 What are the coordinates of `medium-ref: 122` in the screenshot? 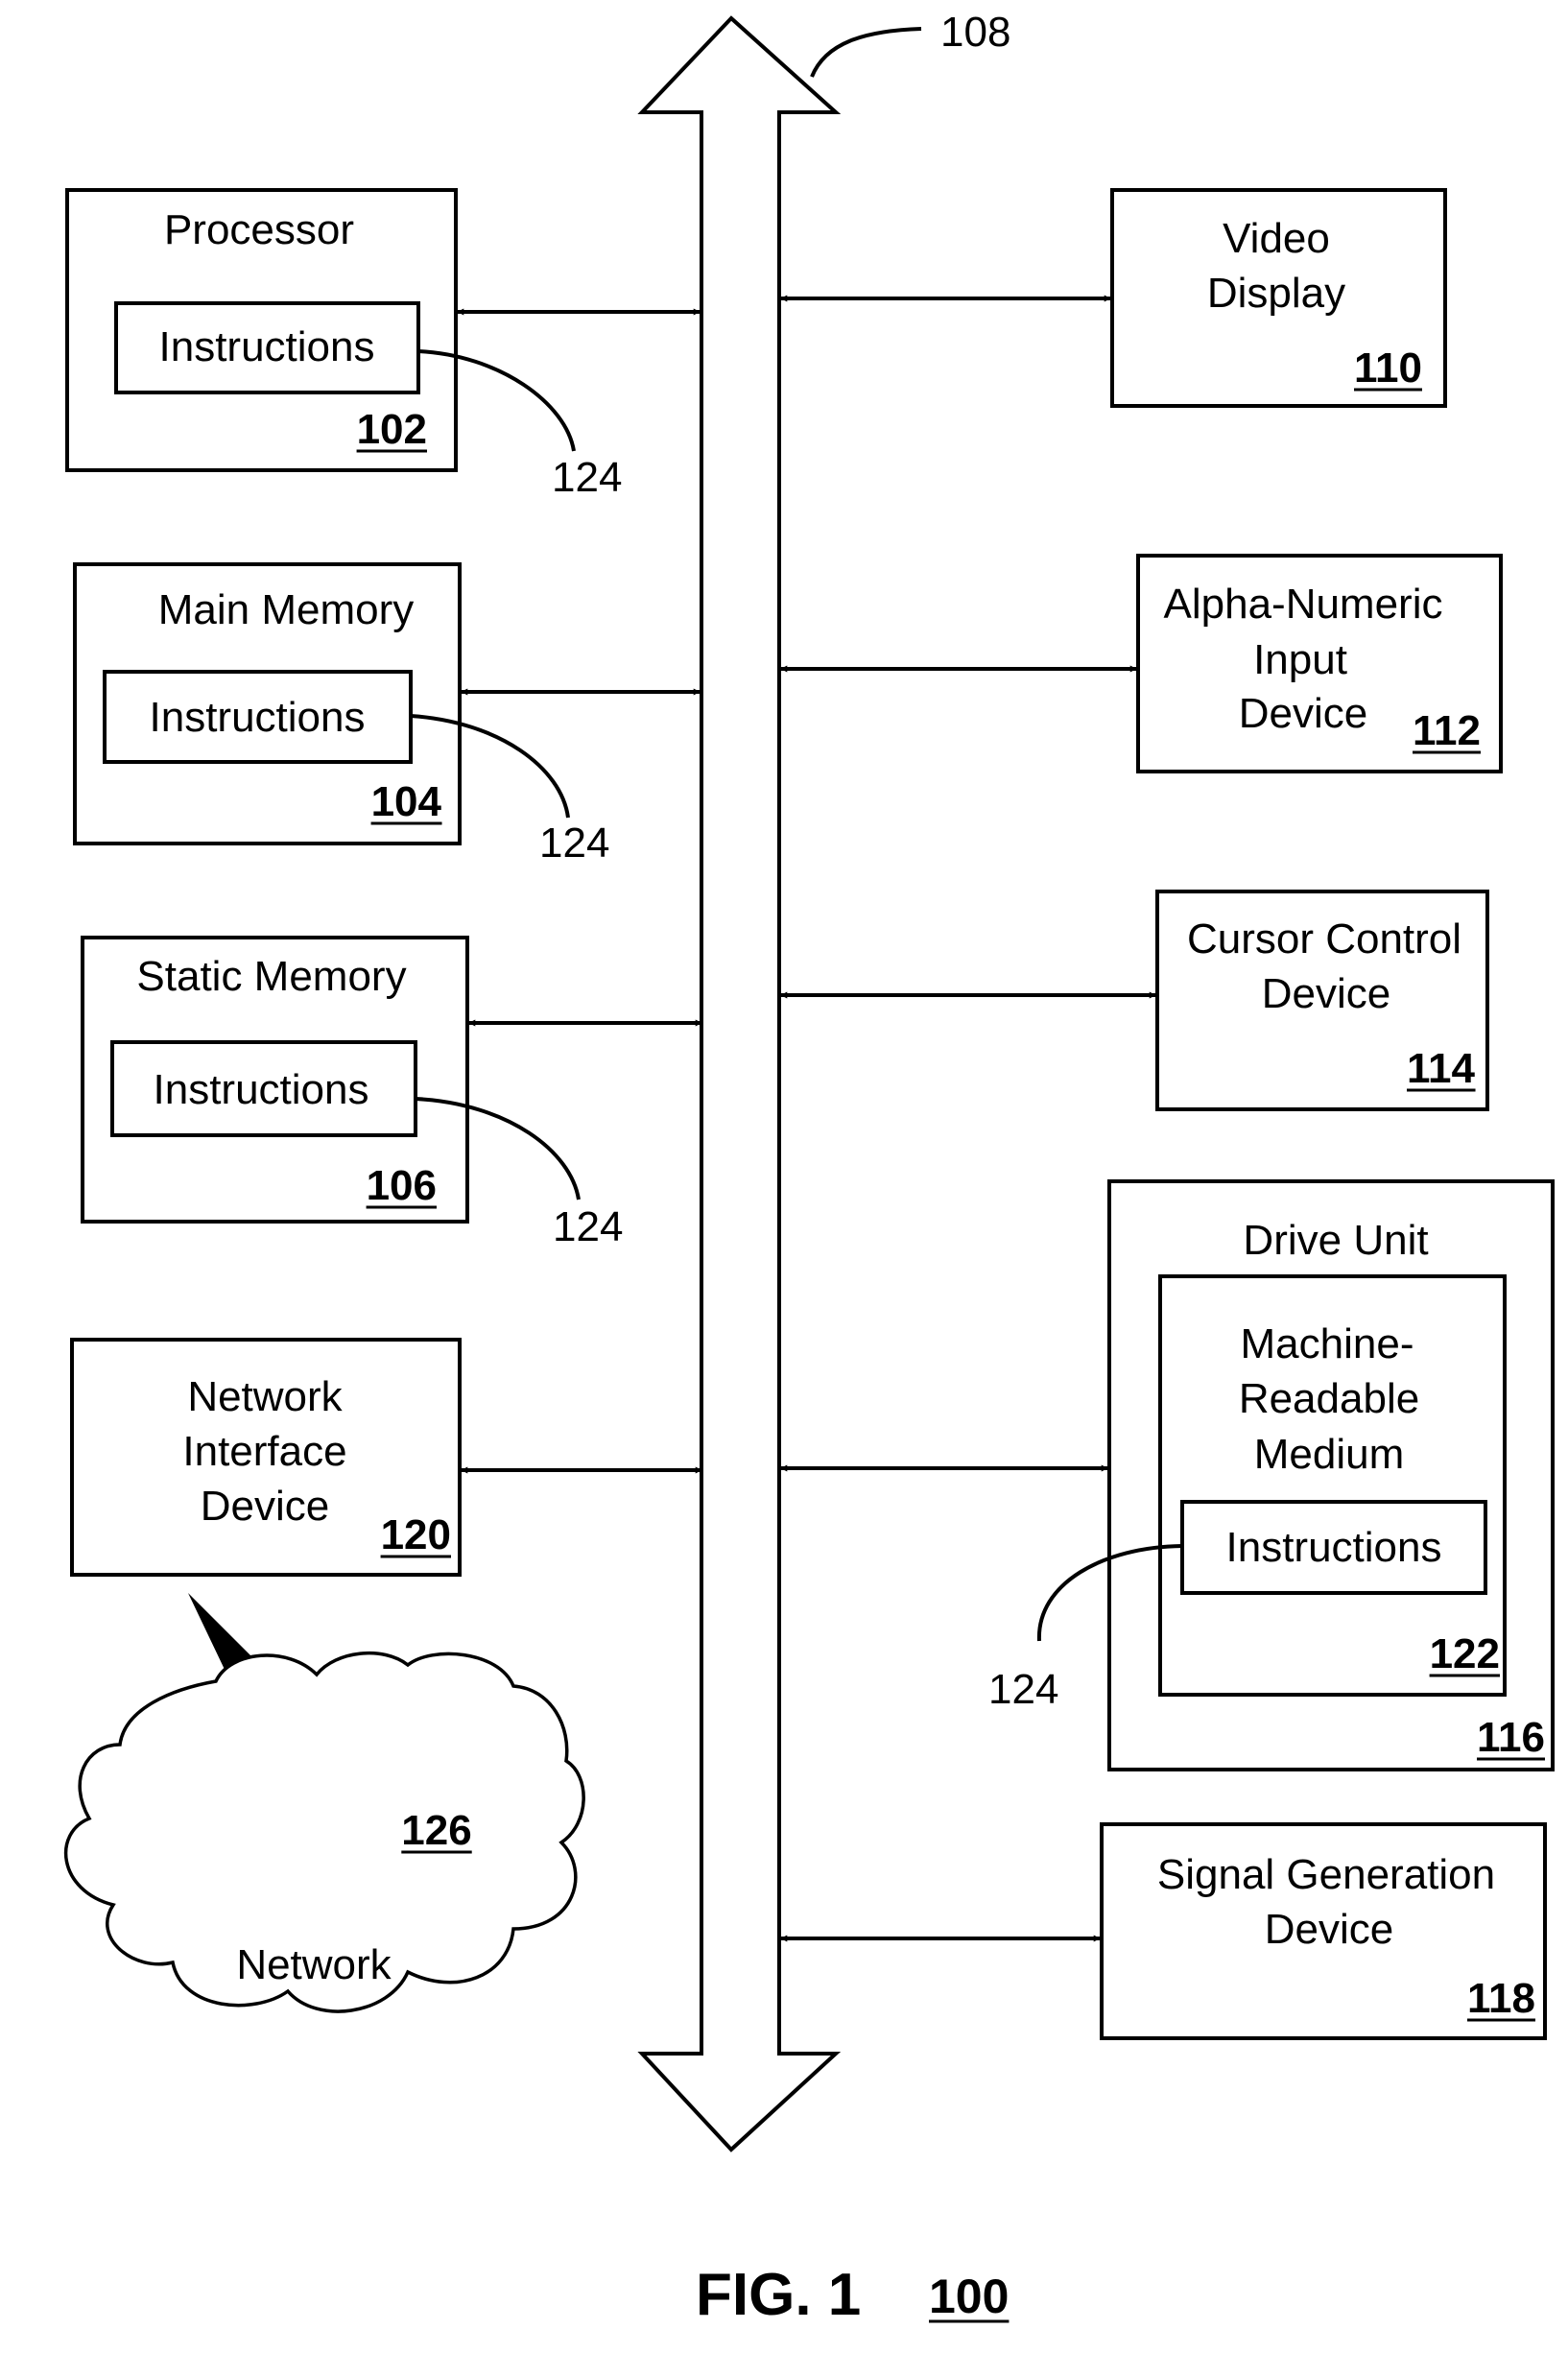 It's located at (1465, 1653).